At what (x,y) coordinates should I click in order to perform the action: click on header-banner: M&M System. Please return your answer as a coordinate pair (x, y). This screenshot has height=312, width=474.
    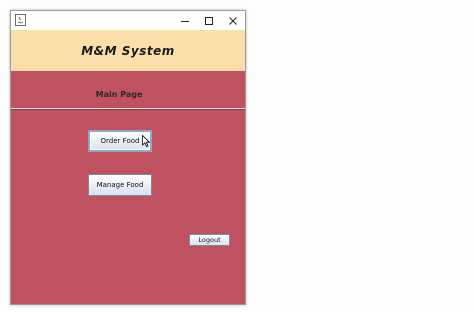
    Looking at the image, I should click on (128, 50).